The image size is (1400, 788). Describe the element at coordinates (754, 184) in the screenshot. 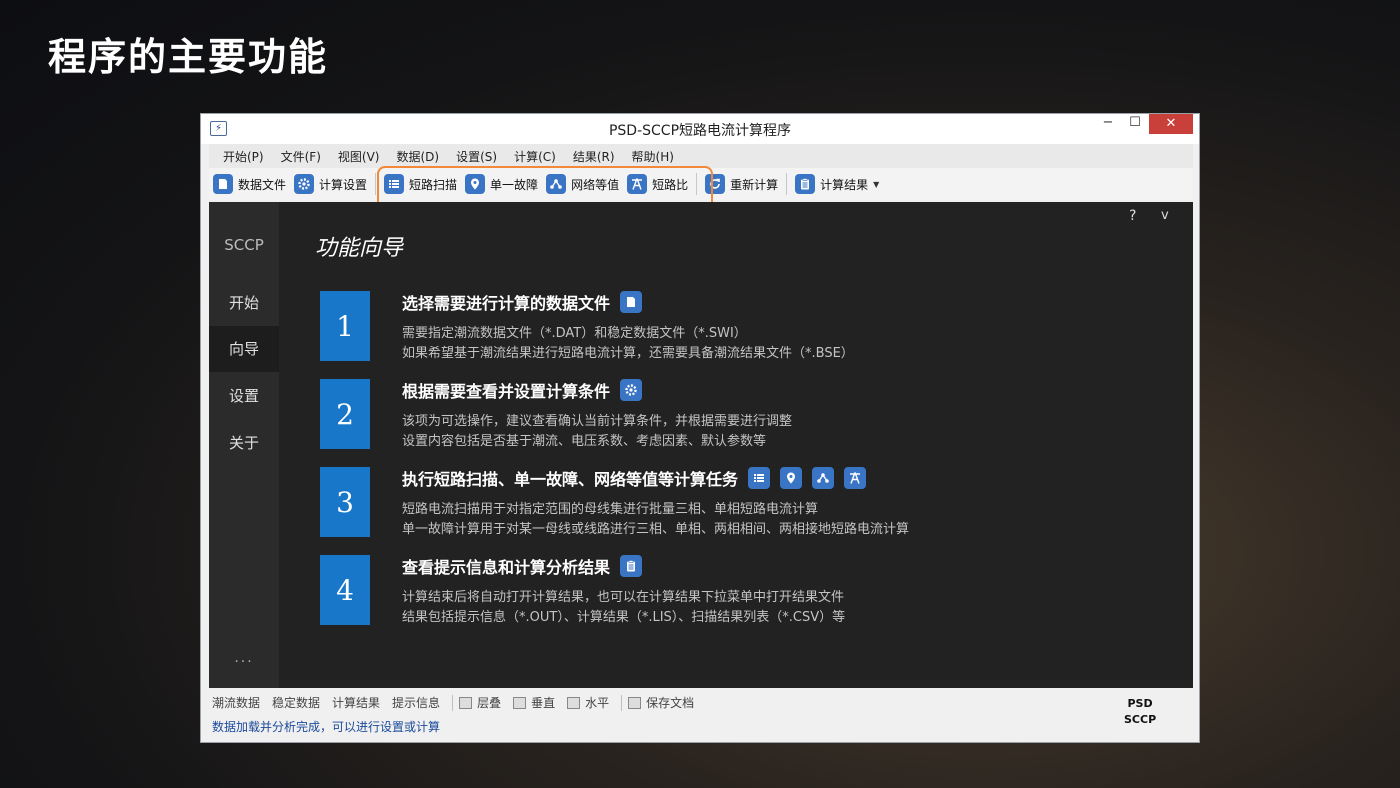

I see `recalc-label: 重新计算` at that location.